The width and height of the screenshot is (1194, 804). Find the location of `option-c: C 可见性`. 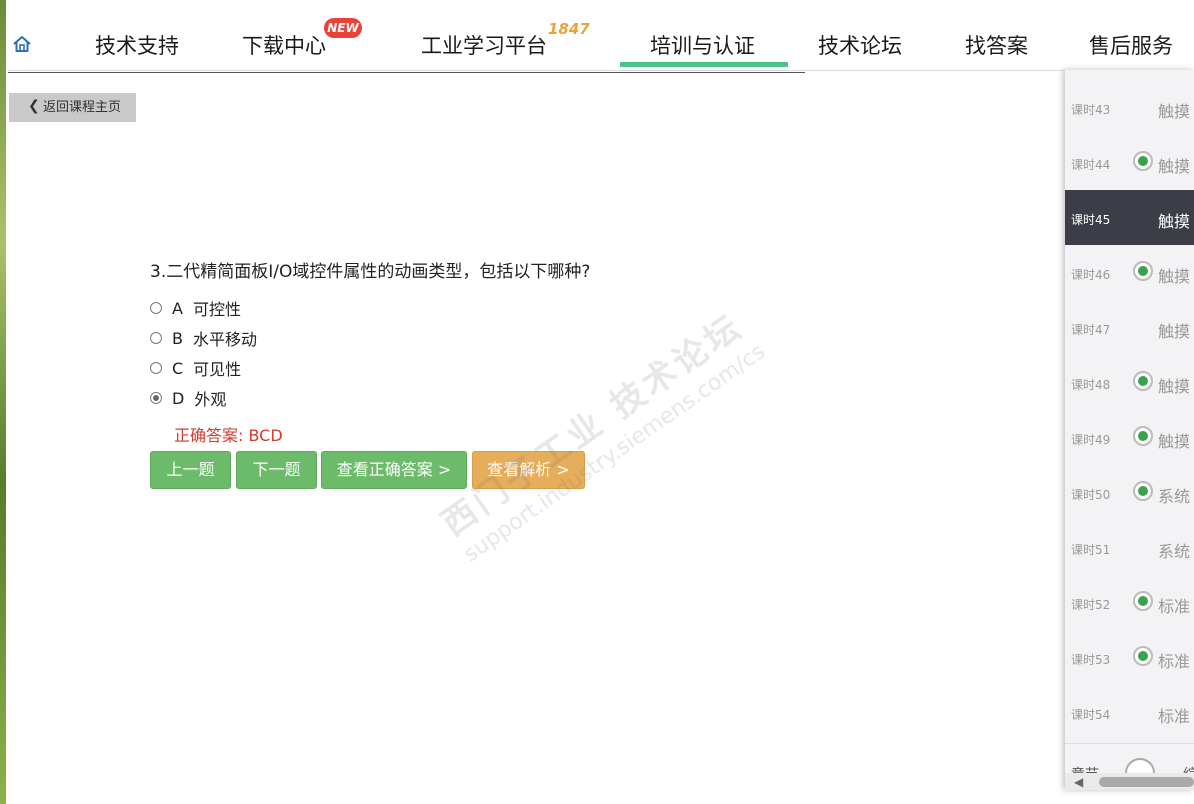

option-c: C 可见性 is located at coordinates (195, 368).